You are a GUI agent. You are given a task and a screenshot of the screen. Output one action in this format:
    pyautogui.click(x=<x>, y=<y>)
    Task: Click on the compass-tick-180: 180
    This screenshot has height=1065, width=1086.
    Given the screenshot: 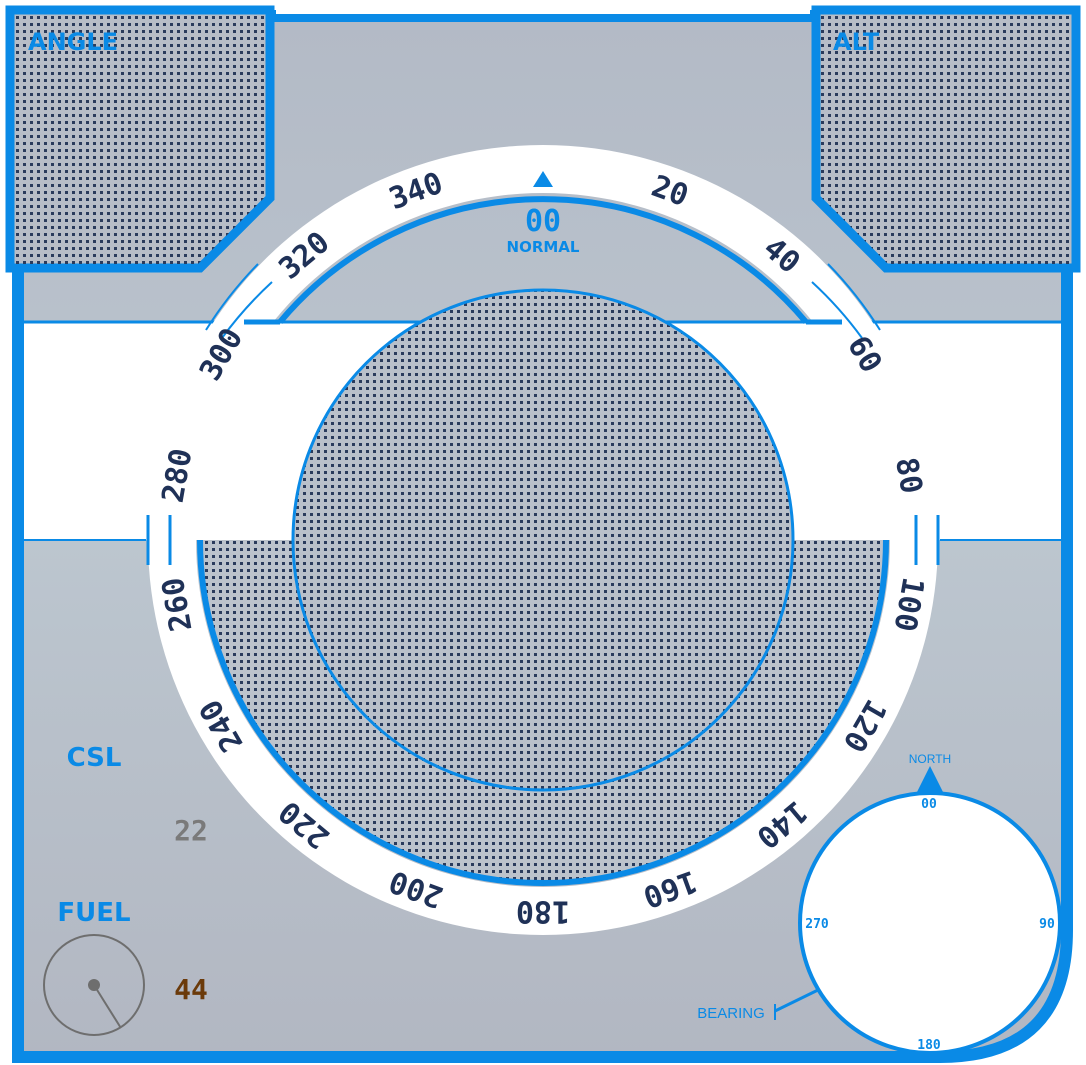 What is the action you would take?
    pyautogui.click(x=543, y=911)
    